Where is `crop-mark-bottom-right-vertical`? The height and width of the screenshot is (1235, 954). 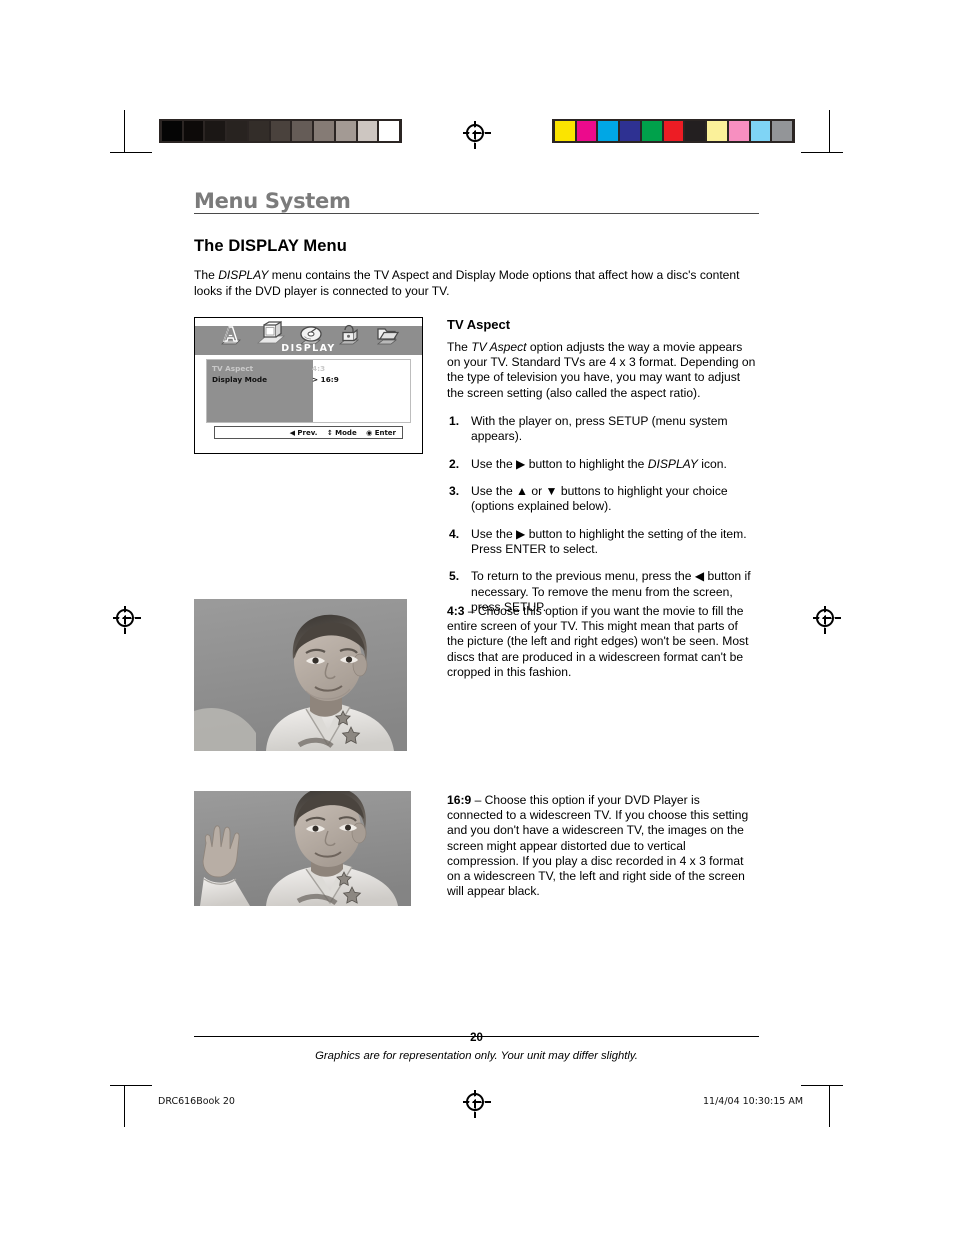
crop-mark-bottom-right-vertical is located at coordinates (829, 1106).